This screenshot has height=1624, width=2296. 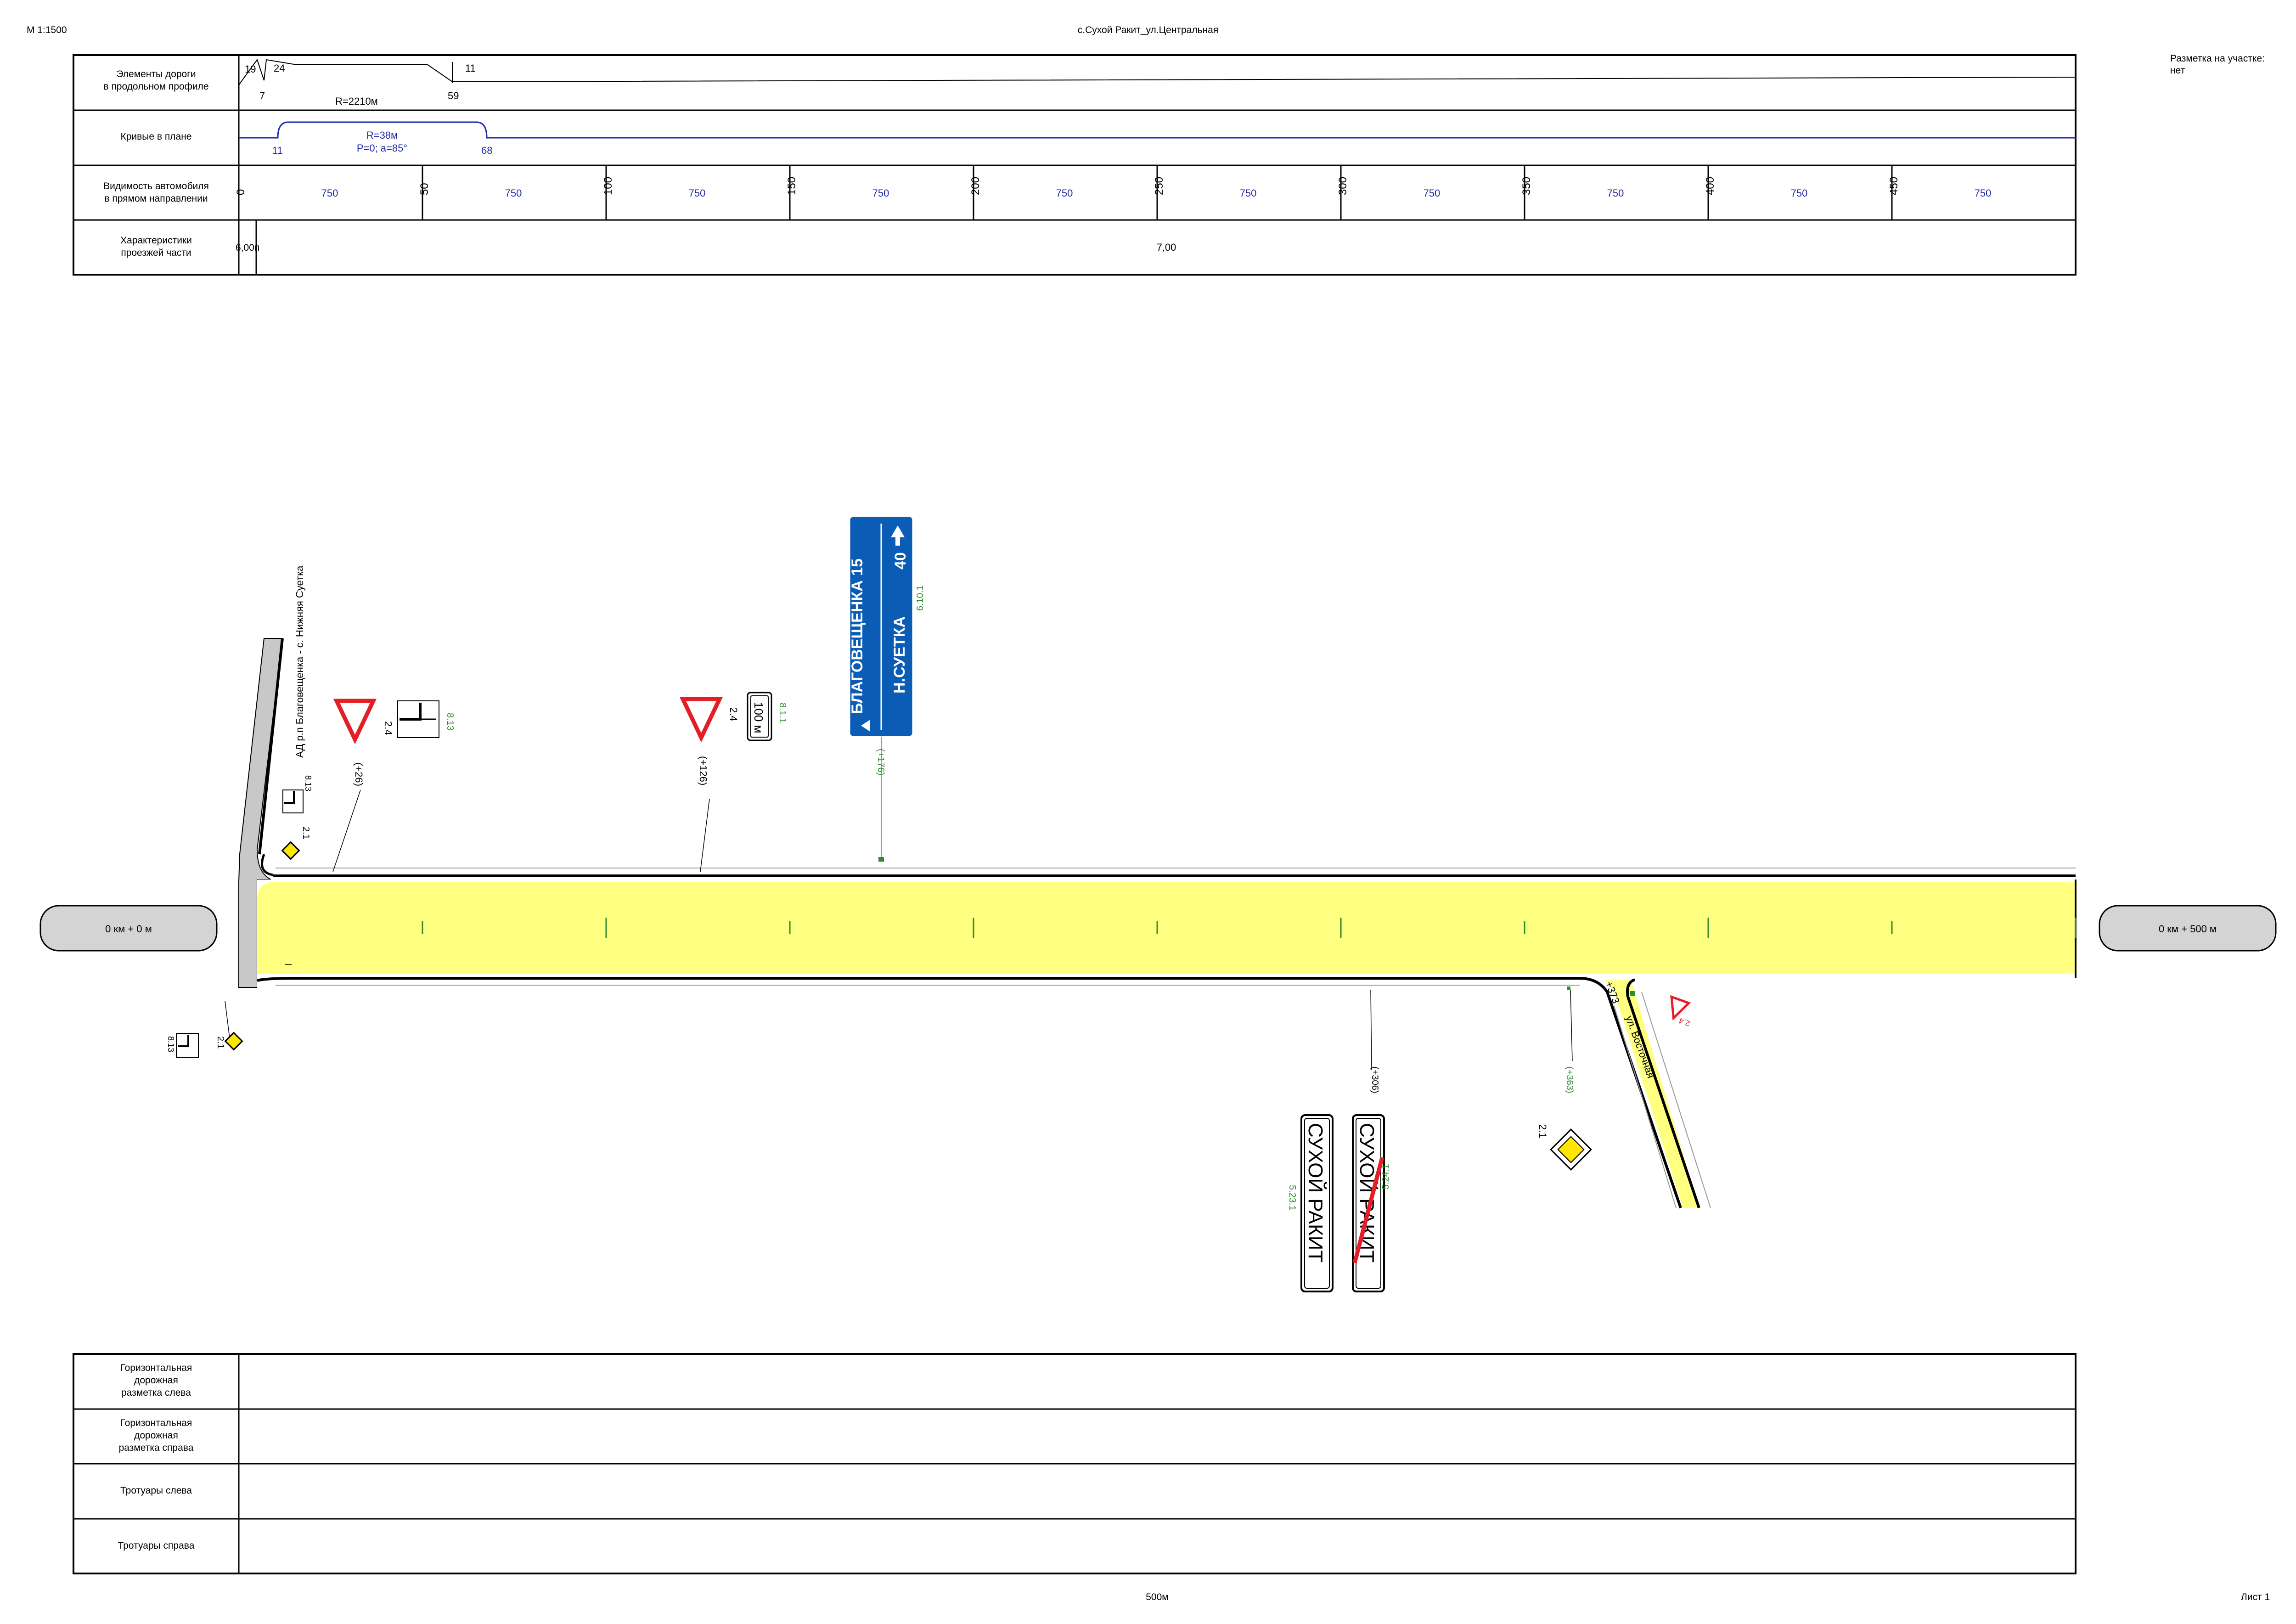 What do you see at coordinates (454, 96) in the screenshot?
I see `profile-n59: 59` at bounding box center [454, 96].